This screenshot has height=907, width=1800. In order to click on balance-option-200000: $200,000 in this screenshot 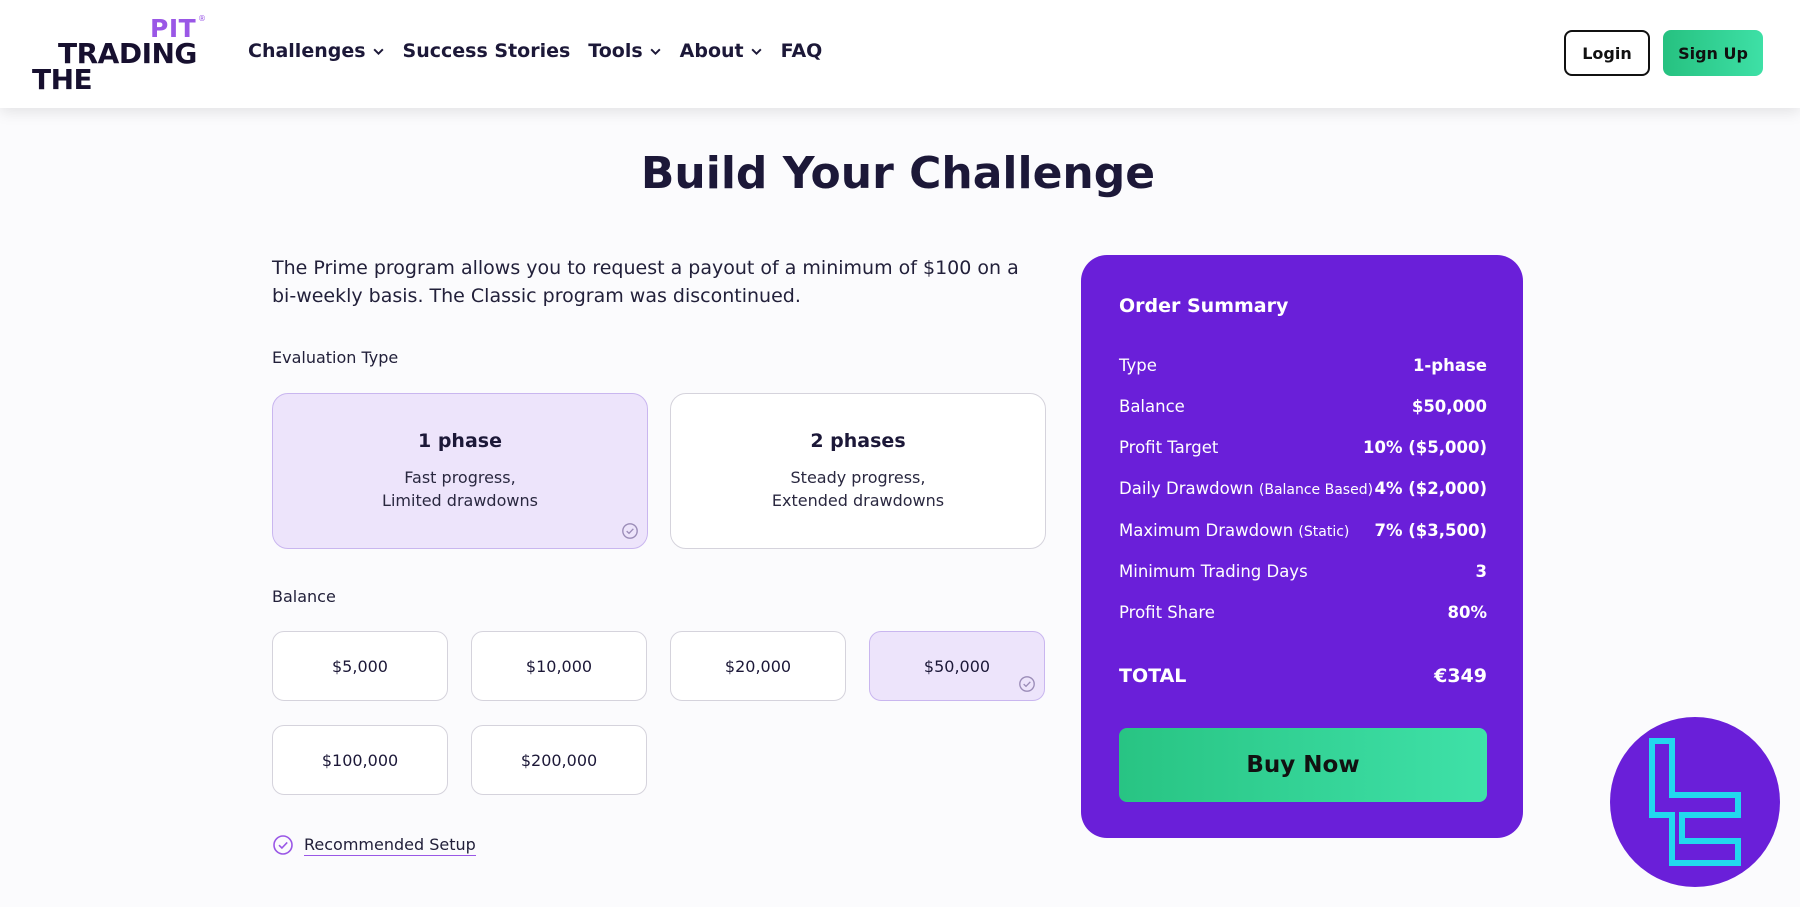, I will do `click(559, 760)`.